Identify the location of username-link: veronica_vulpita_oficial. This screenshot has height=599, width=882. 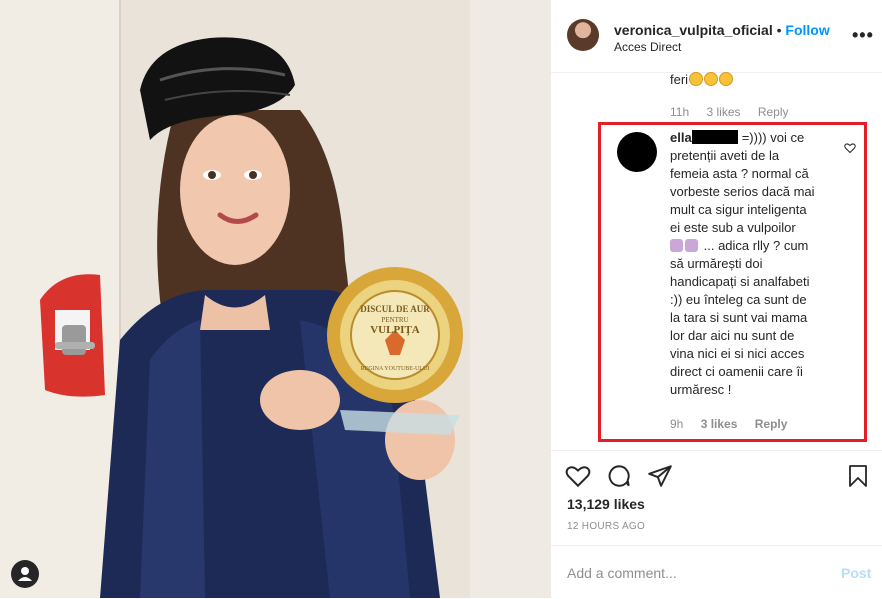
(693, 30).